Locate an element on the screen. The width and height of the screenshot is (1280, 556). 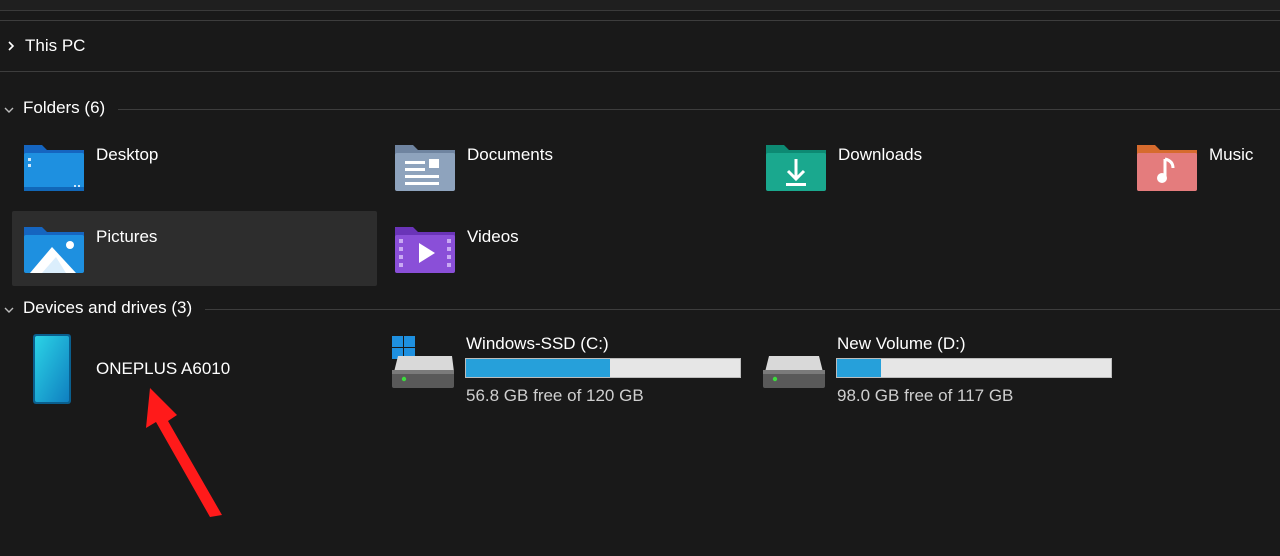
breadcrumb: This PC is located at coordinates (640, 46).